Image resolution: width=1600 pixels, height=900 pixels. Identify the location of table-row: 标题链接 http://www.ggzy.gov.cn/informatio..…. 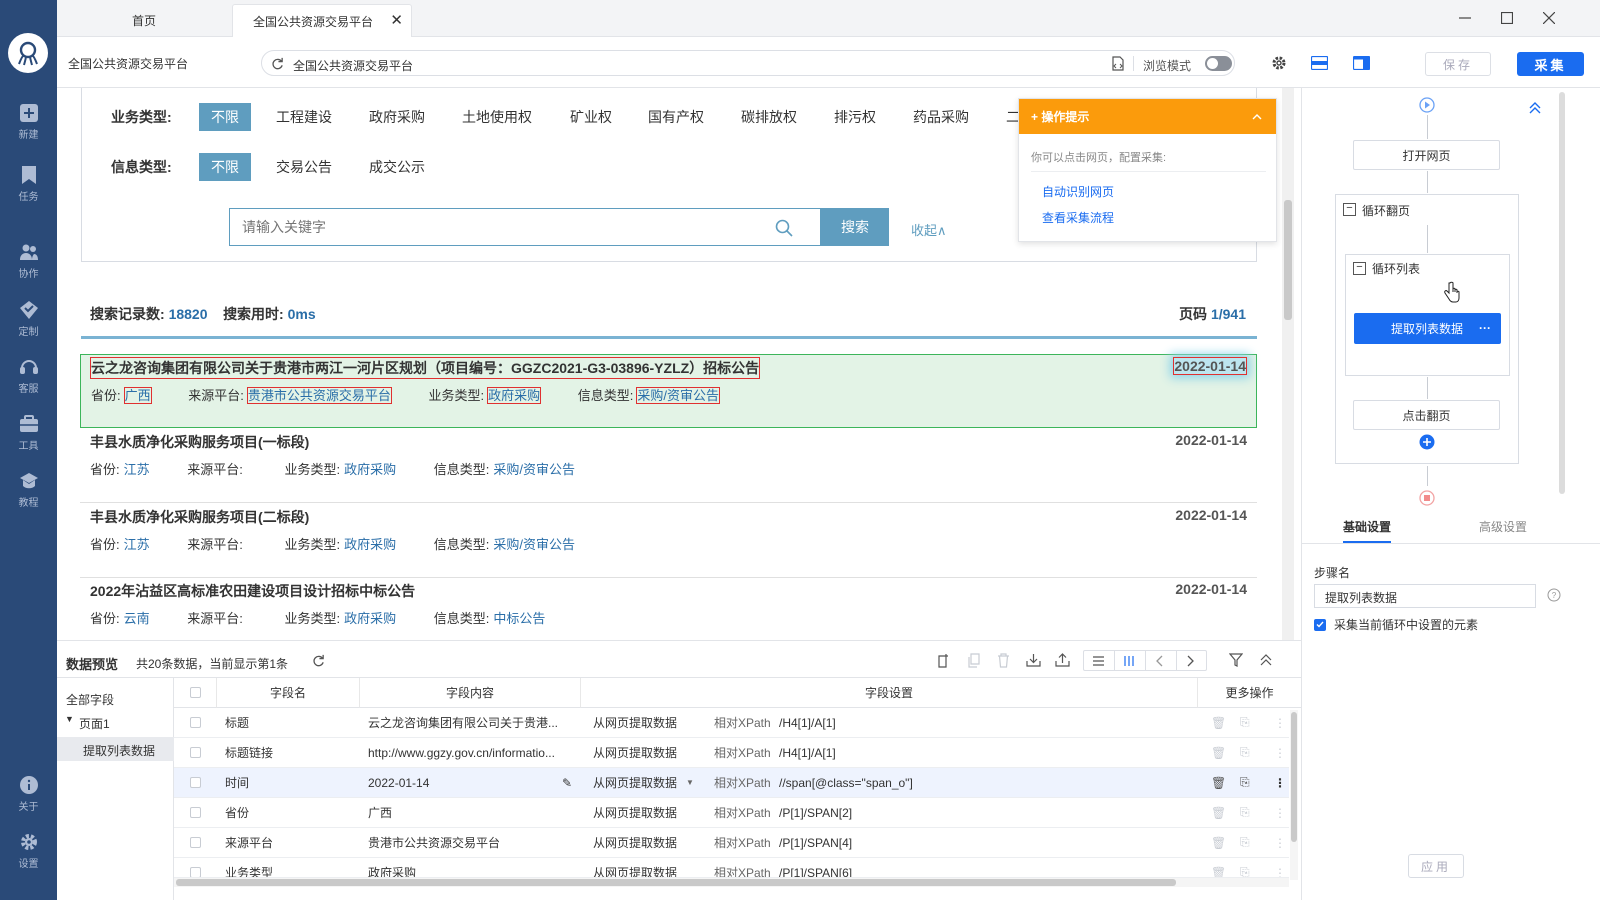
(731, 753).